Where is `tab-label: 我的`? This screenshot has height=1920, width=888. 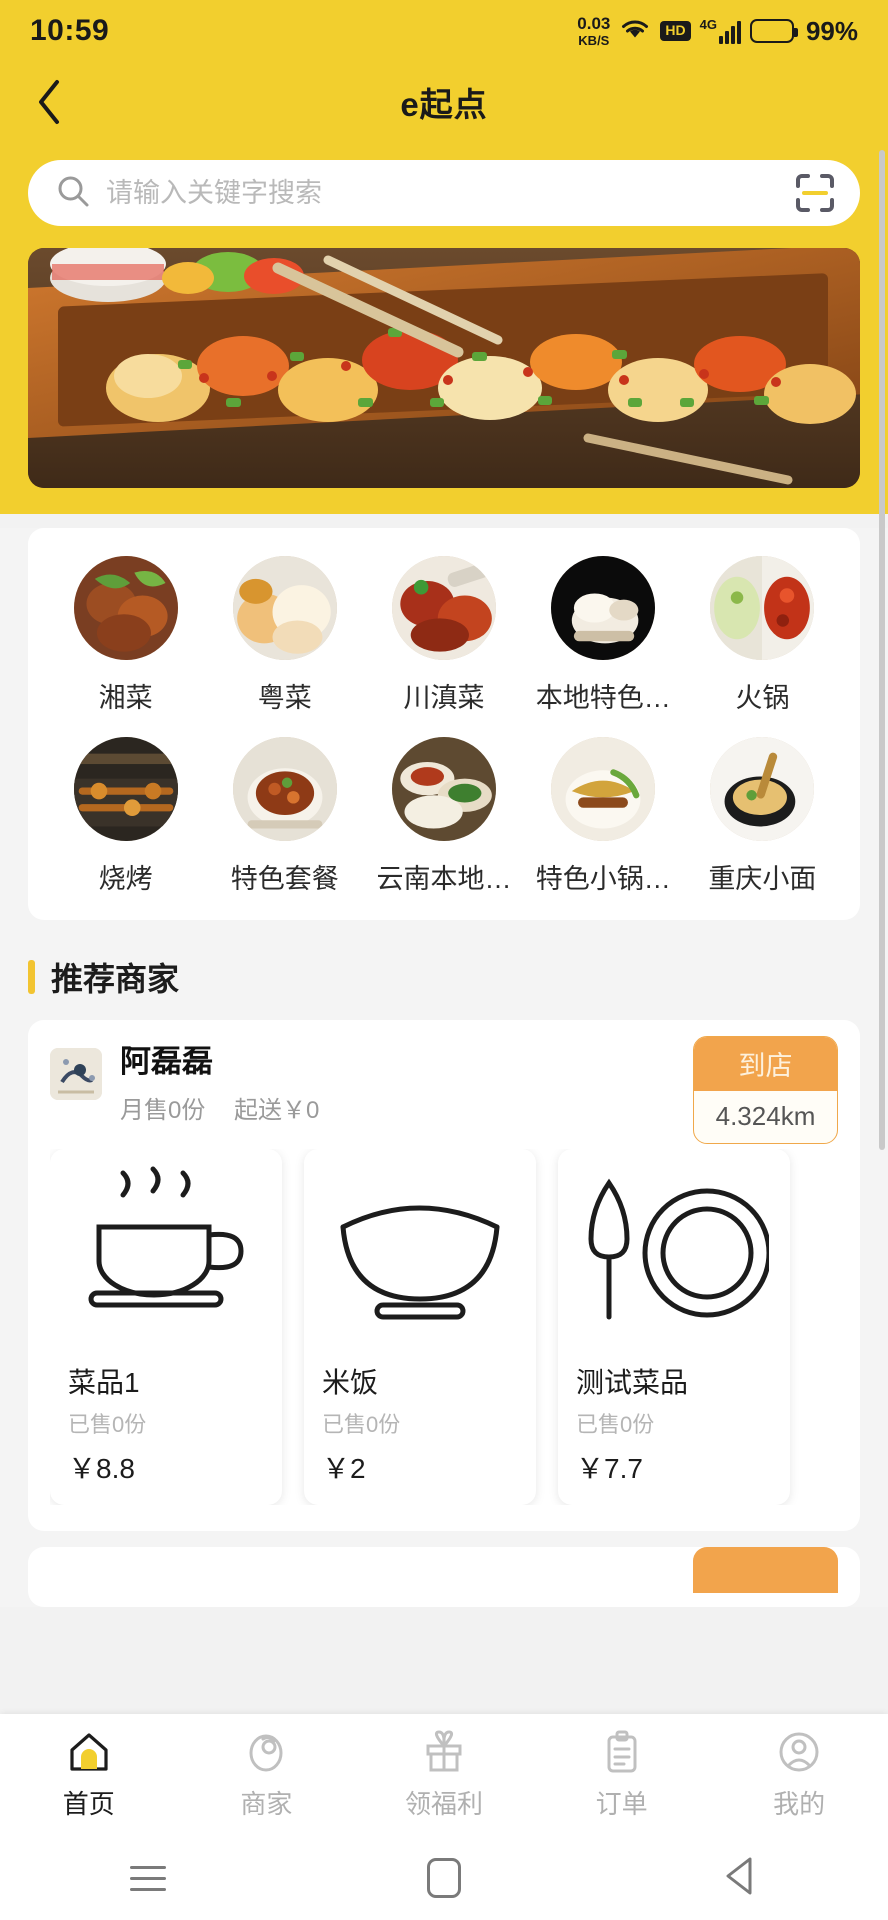
tab-label: 我的 is located at coordinates (799, 1804).